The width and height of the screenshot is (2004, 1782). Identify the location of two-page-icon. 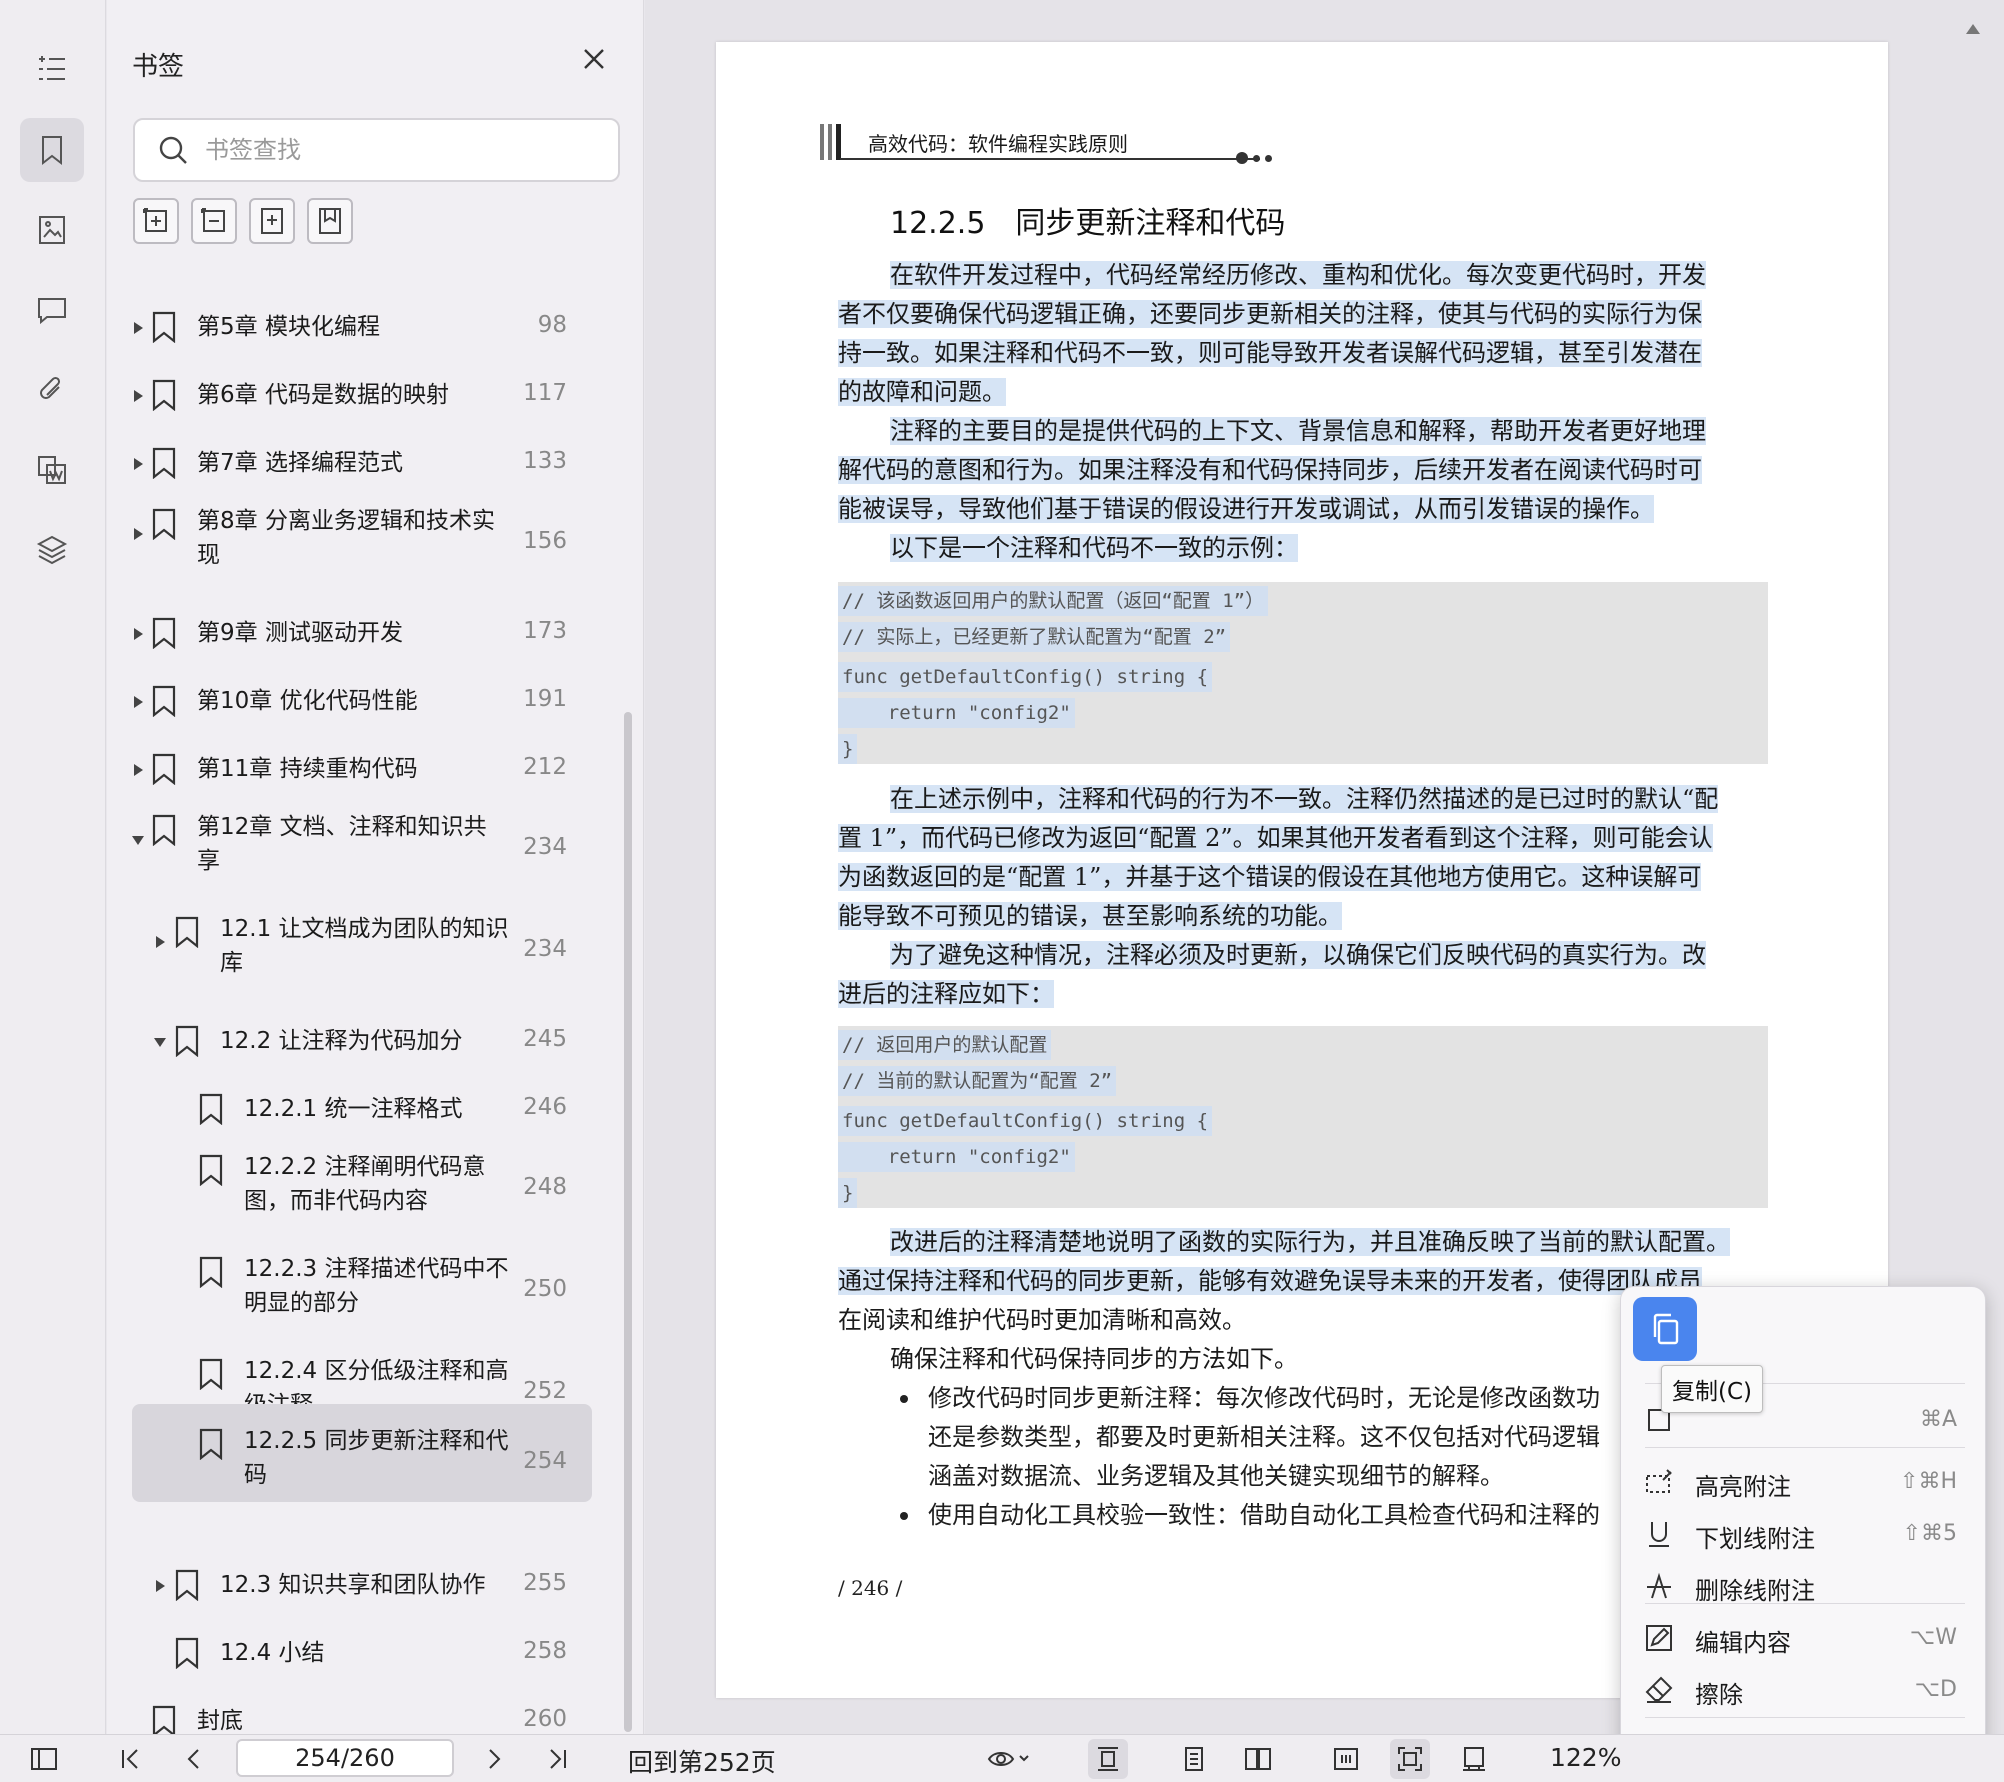
(1258, 1759).